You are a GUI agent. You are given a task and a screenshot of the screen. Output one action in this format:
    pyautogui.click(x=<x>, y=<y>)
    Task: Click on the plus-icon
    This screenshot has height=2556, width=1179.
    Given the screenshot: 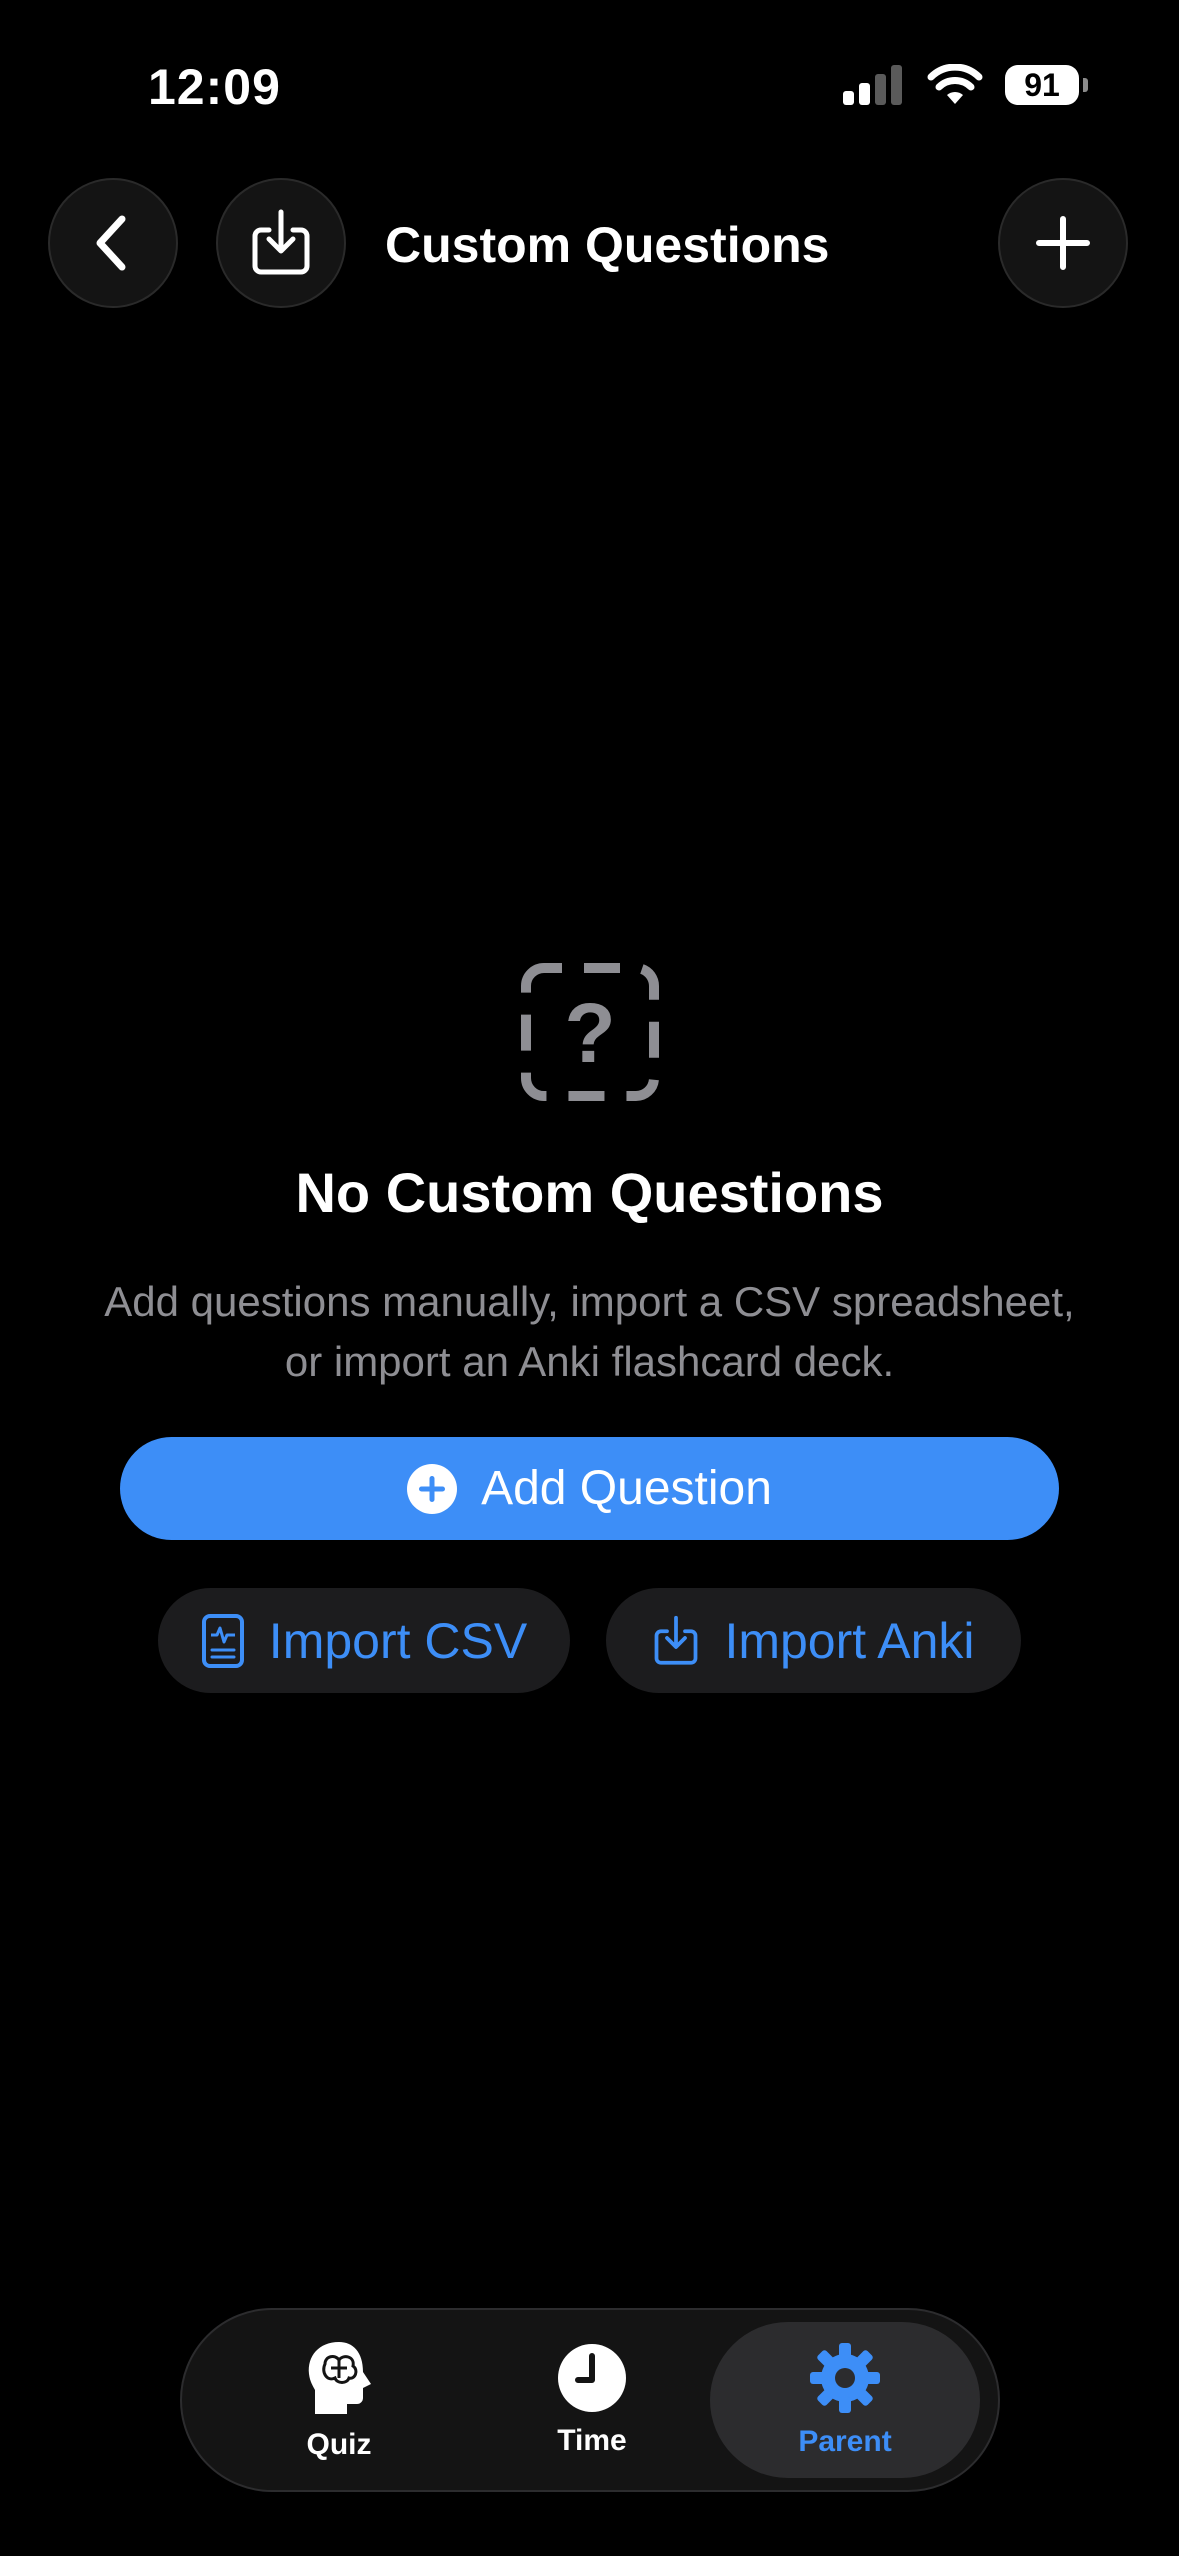 What is the action you would take?
    pyautogui.click(x=1063, y=243)
    